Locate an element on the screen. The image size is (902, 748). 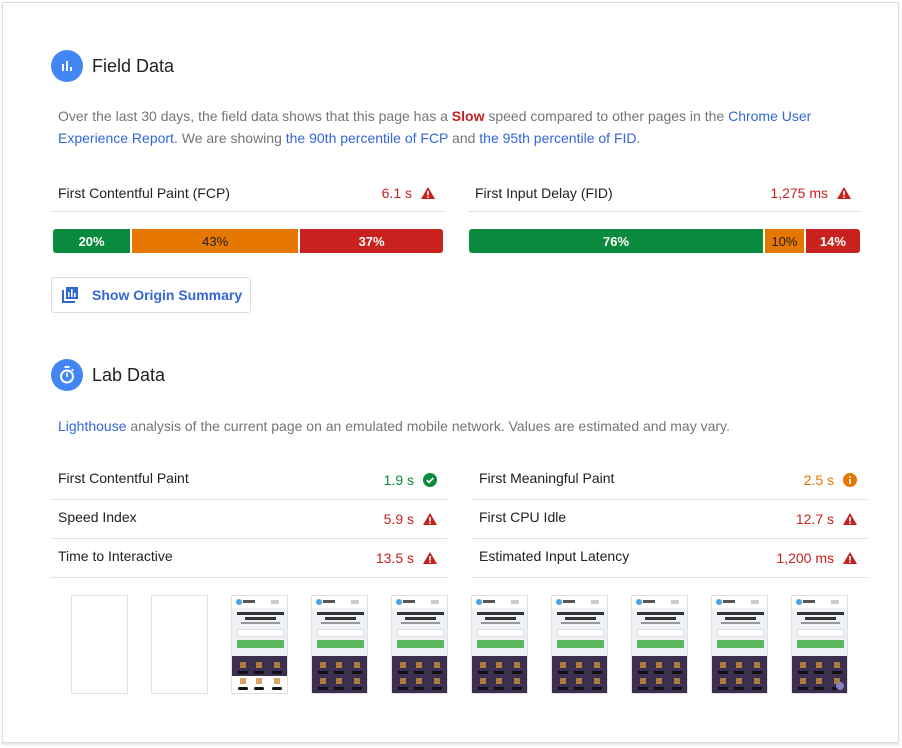
fid-percentile-link: the 95th percentile of FID is located at coordinates (557, 138).